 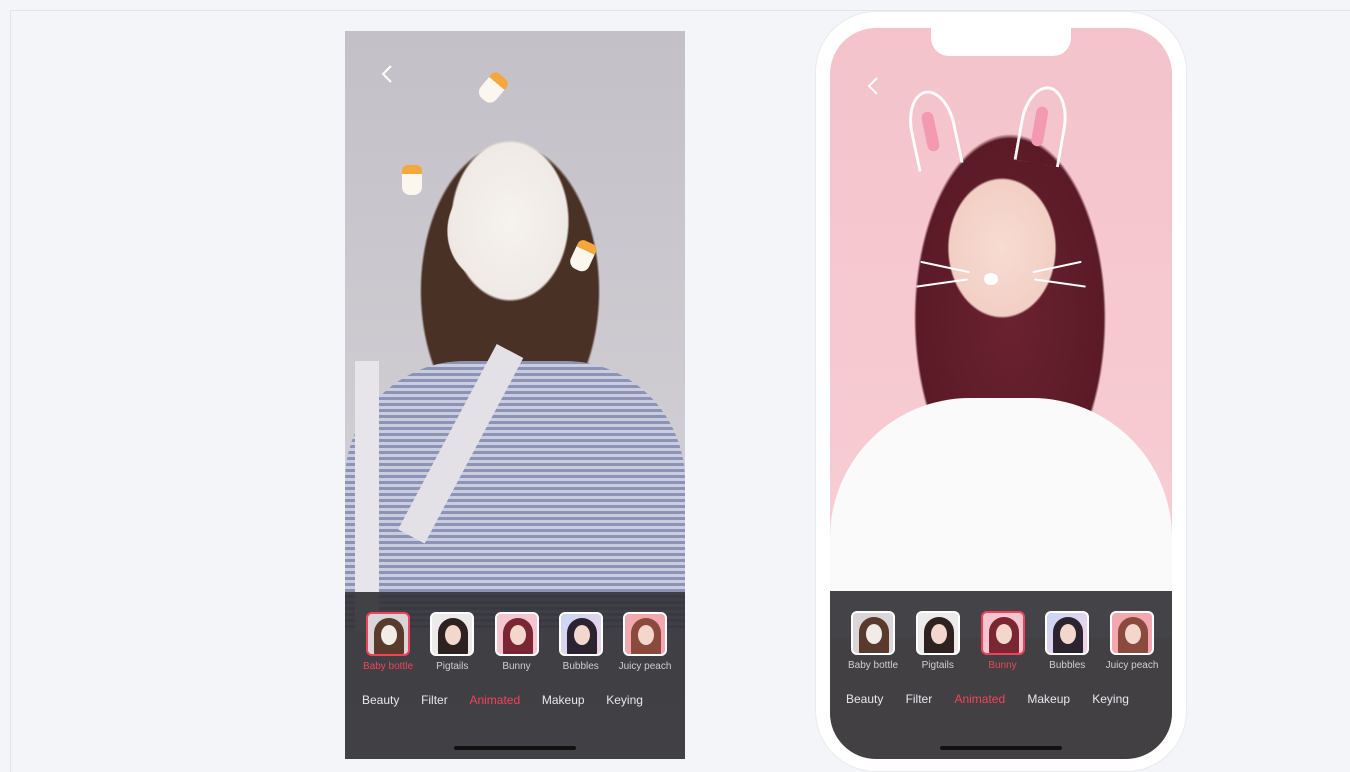 I want to click on preview-shirt, so click(x=515, y=496).